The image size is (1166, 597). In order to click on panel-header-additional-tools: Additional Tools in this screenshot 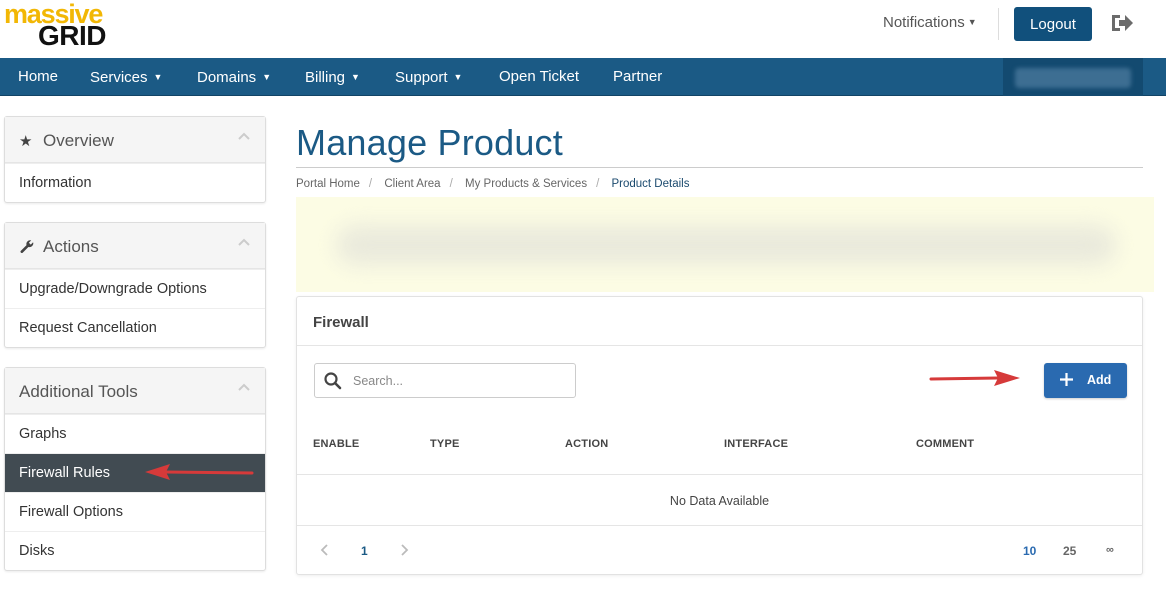, I will do `click(135, 391)`.